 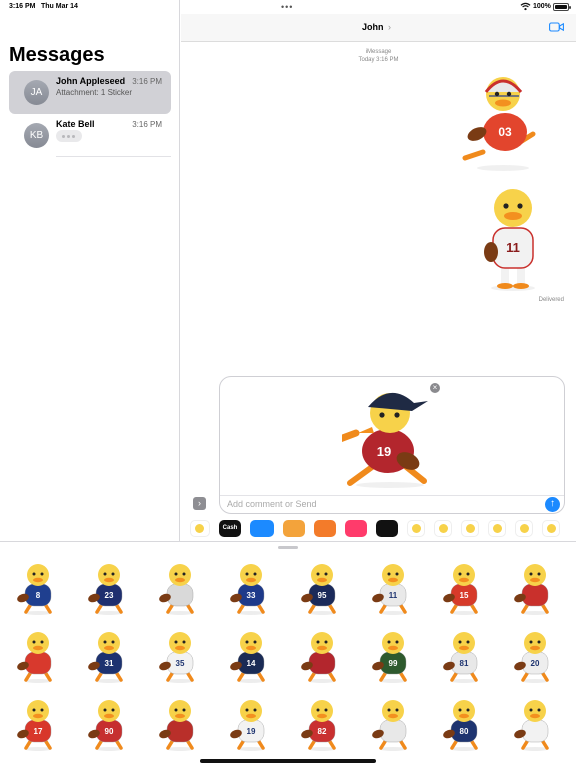 I want to click on status-date: Thu Mar 14, so click(x=59, y=6).